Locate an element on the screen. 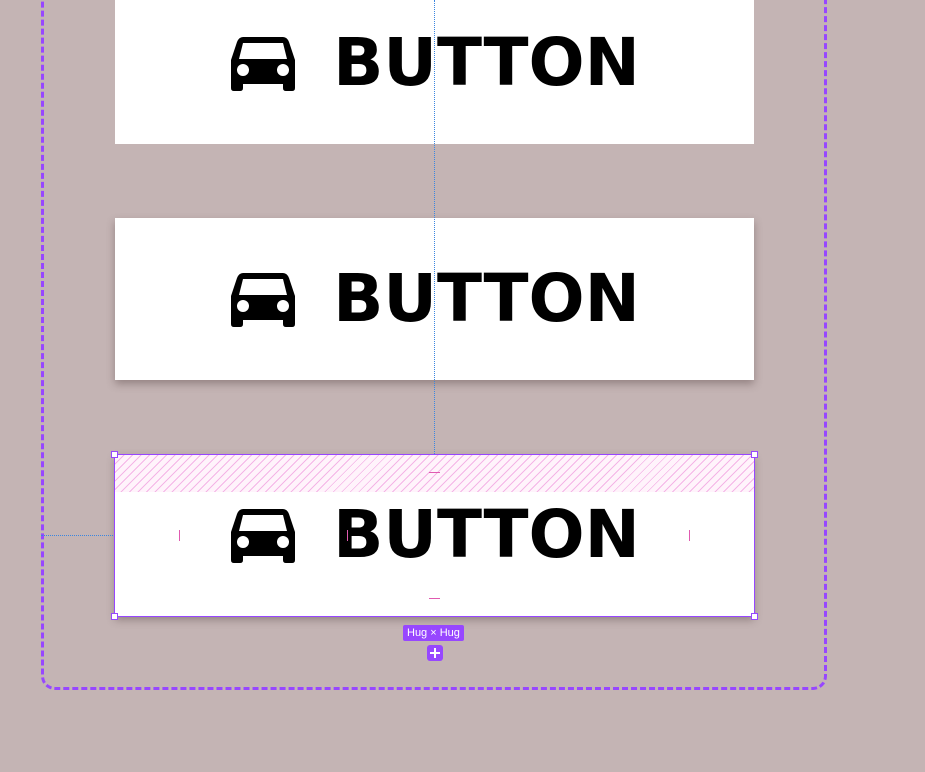  top-padding-overlay is located at coordinates (434, 473).